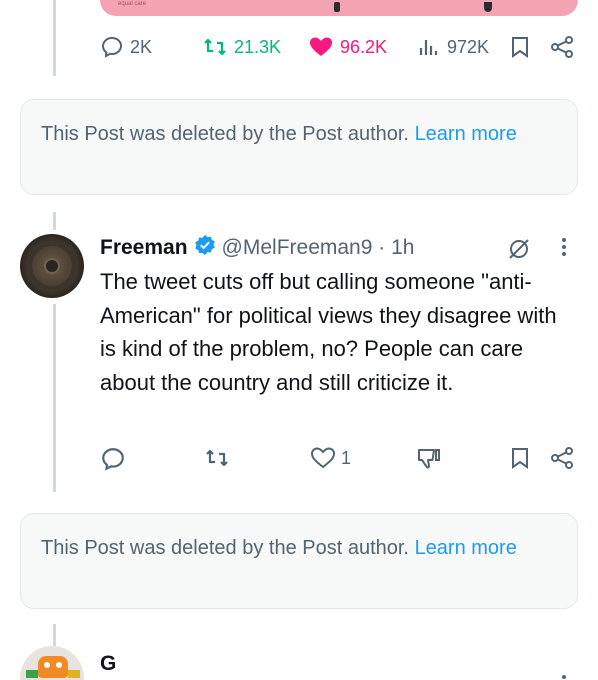 This screenshot has width=598, height=680. I want to click on heart-filled-icon, so click(321, 46).